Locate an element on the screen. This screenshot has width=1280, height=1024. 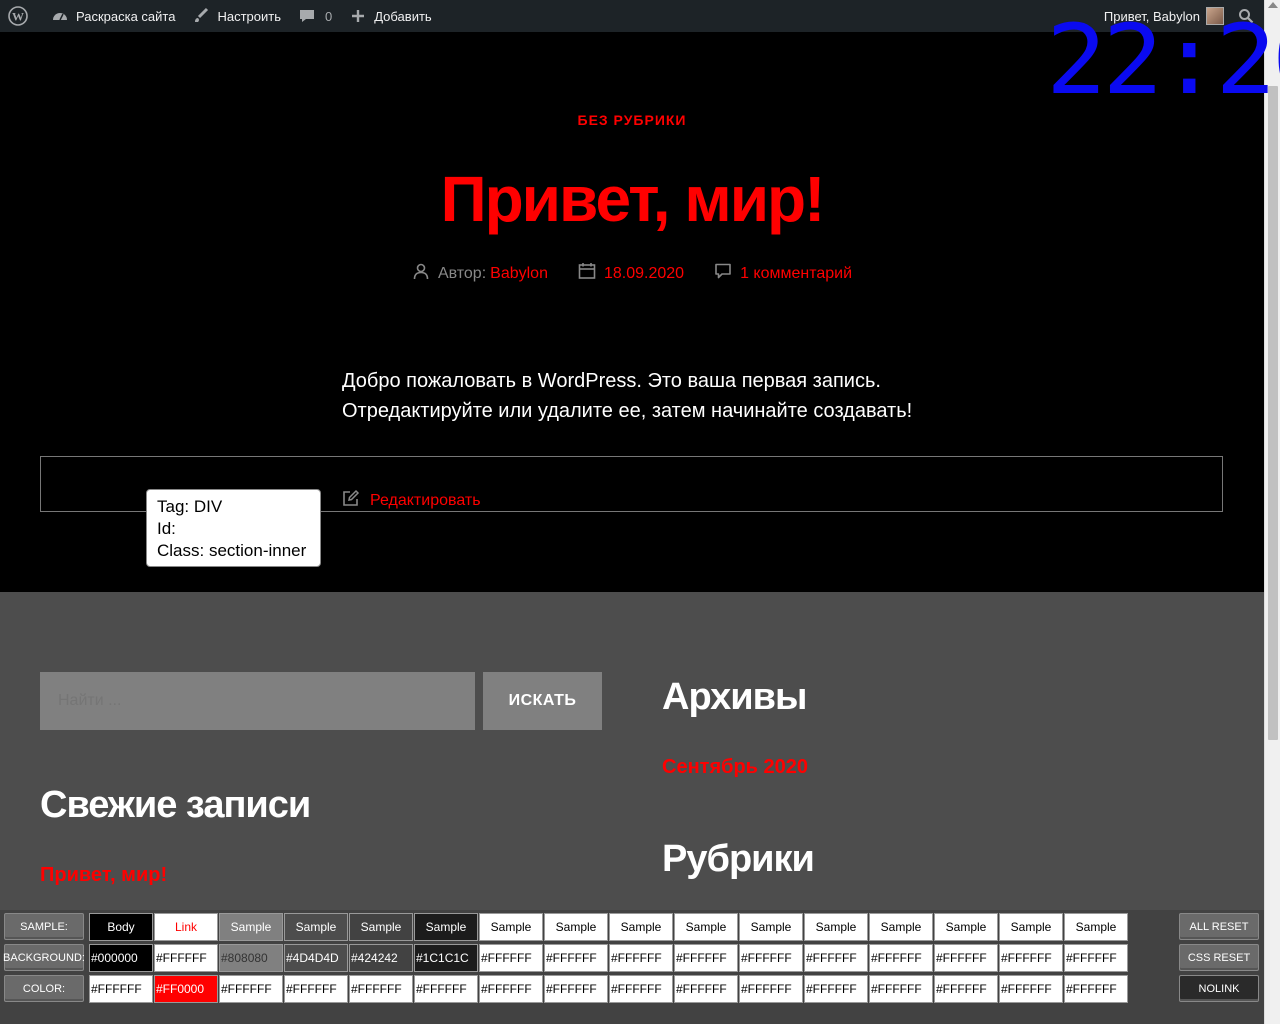
css-reset-button: CSS RESET is located at coordinates (1219, 957).